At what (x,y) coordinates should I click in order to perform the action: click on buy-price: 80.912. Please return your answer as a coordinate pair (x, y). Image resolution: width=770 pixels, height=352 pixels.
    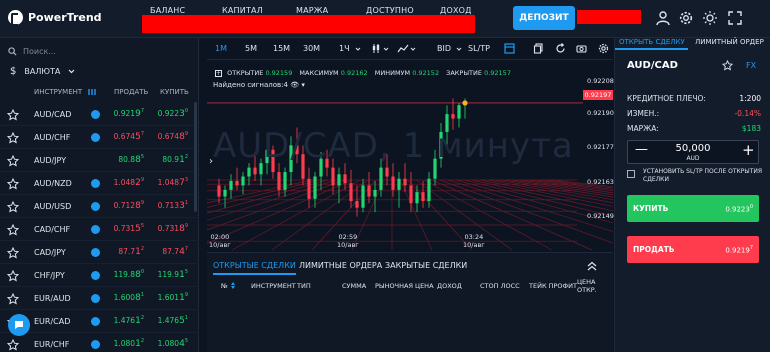
    Looking at the image, I should click on (167, 159).